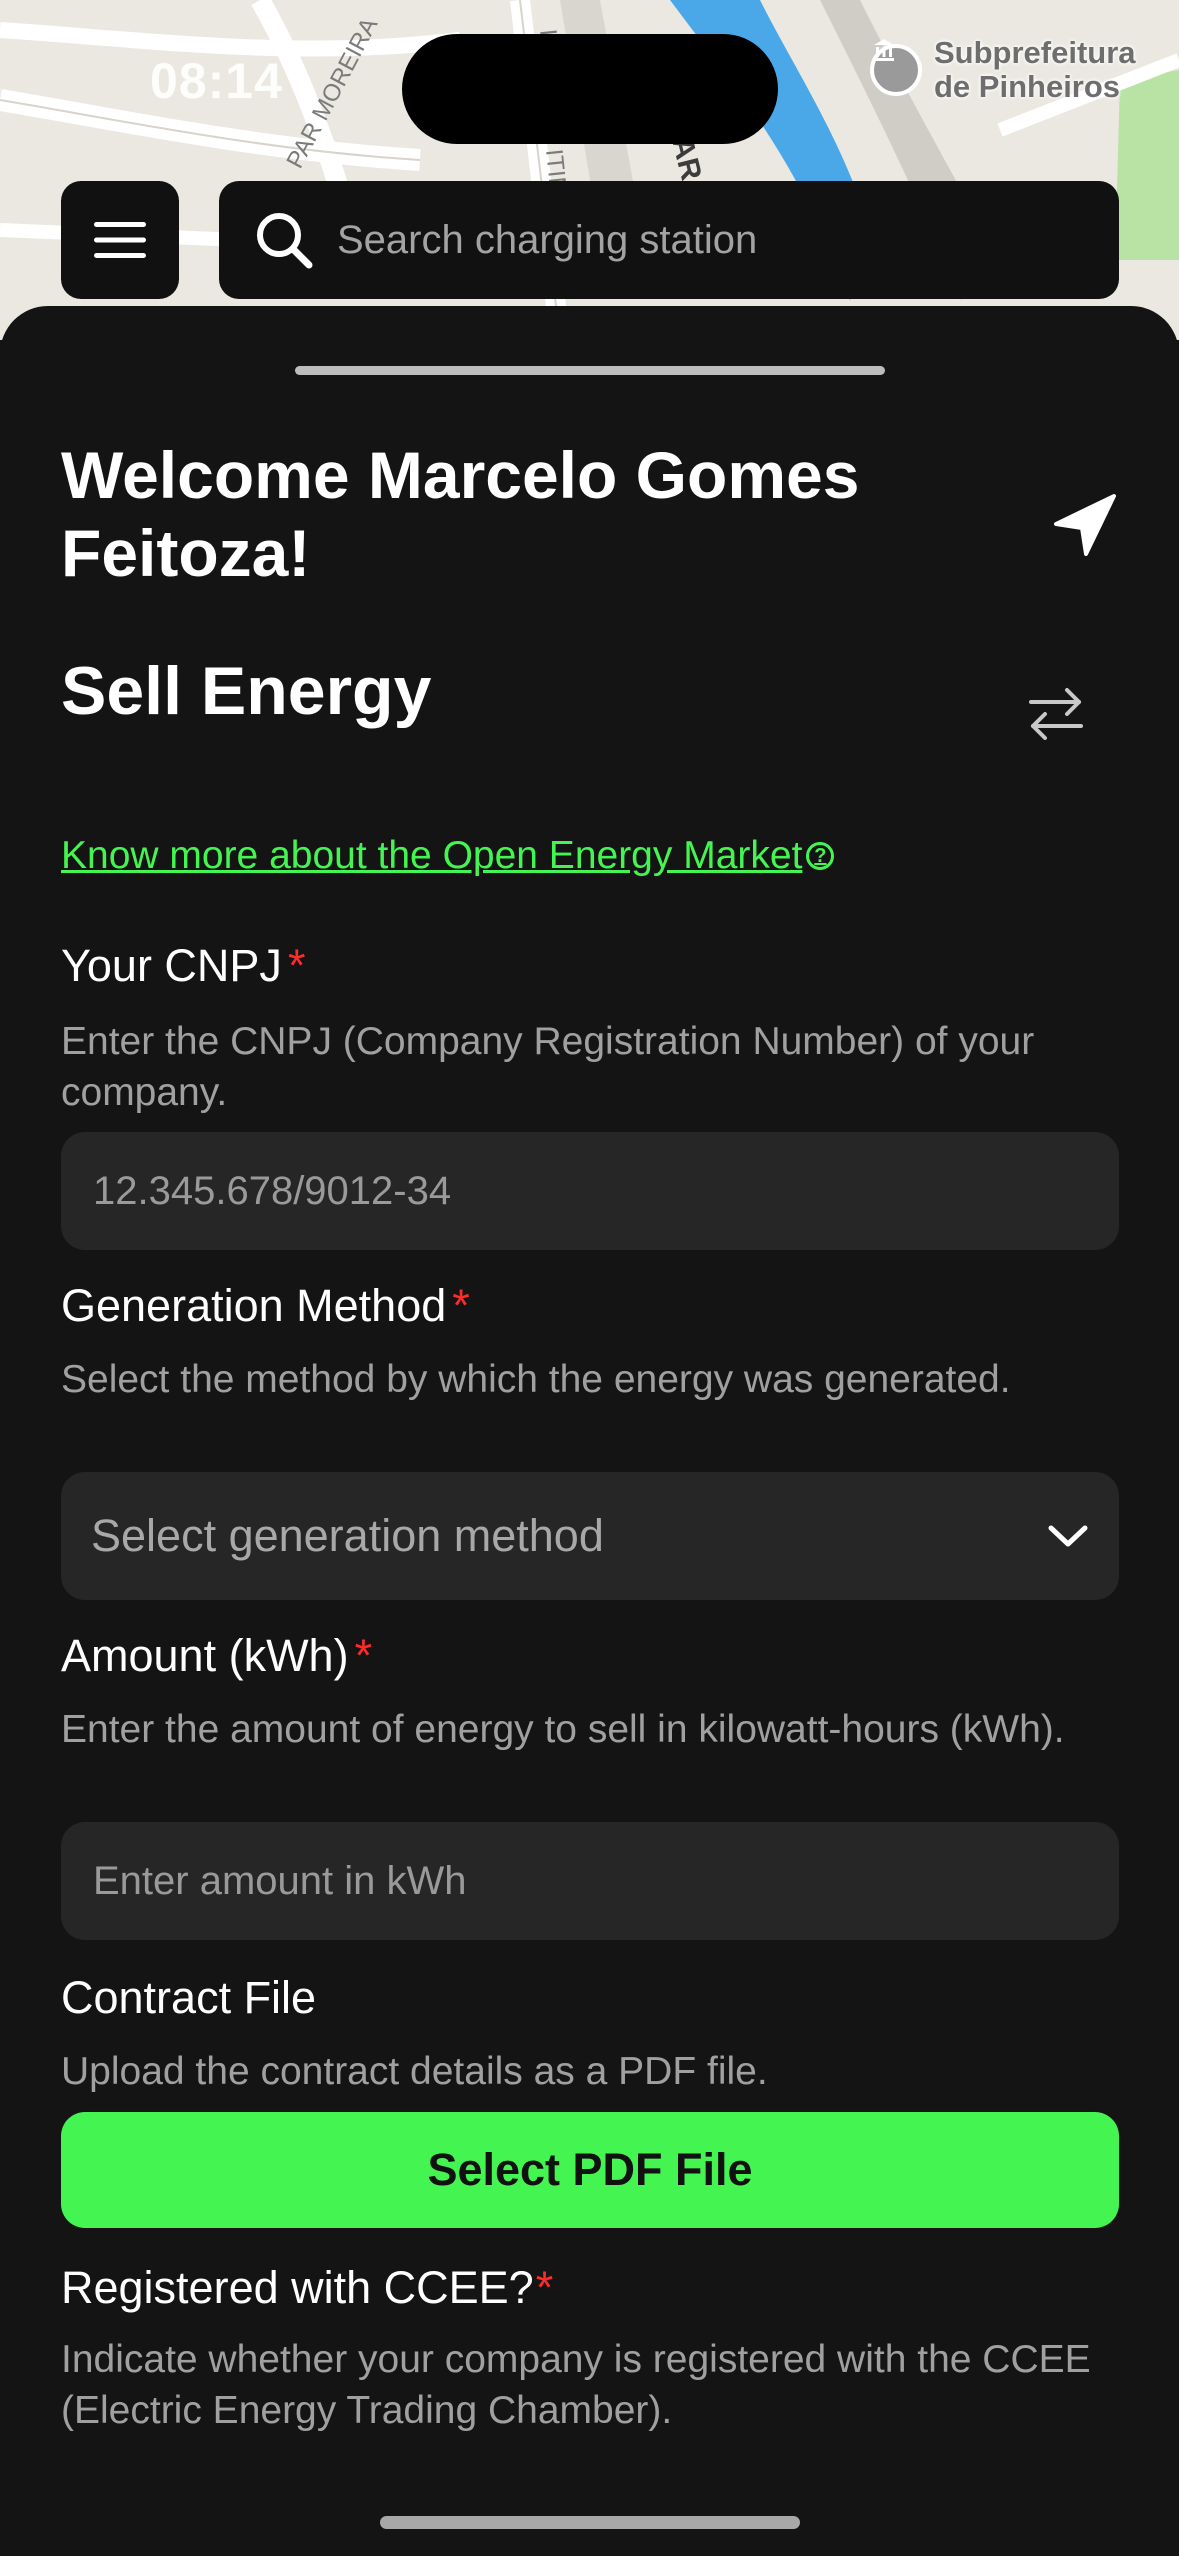  I want to click on ccee-label-text: Registered with CCEE?, so click(297, 2287).